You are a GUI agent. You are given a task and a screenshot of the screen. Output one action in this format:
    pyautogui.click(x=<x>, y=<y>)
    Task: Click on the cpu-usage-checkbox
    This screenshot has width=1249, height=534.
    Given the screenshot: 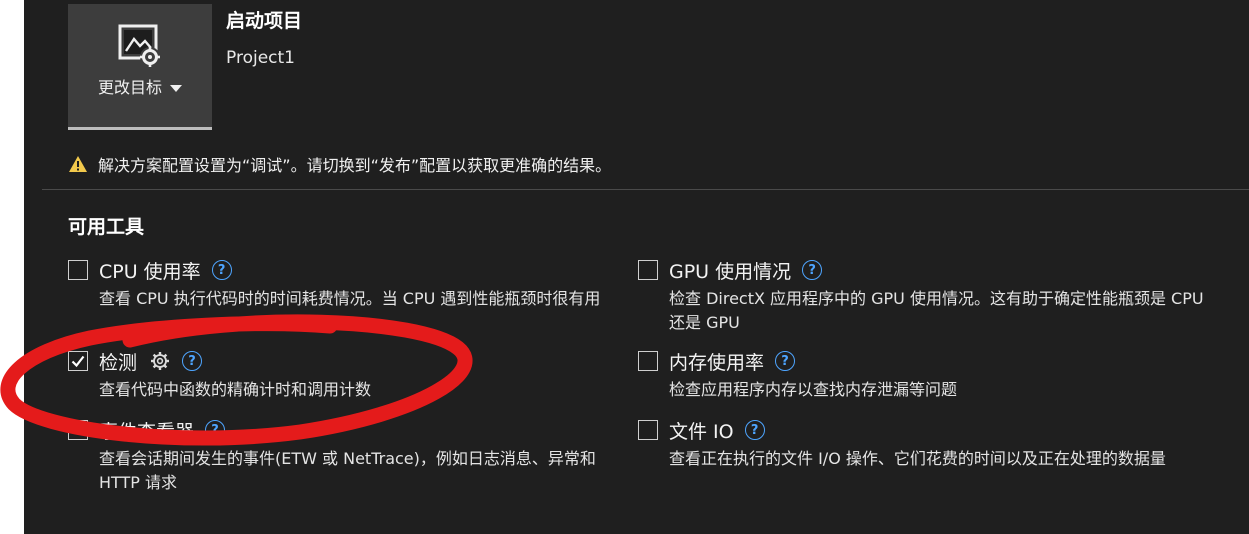 What is the action you would take?
    pyautogui.click(x=78, y=270)
    